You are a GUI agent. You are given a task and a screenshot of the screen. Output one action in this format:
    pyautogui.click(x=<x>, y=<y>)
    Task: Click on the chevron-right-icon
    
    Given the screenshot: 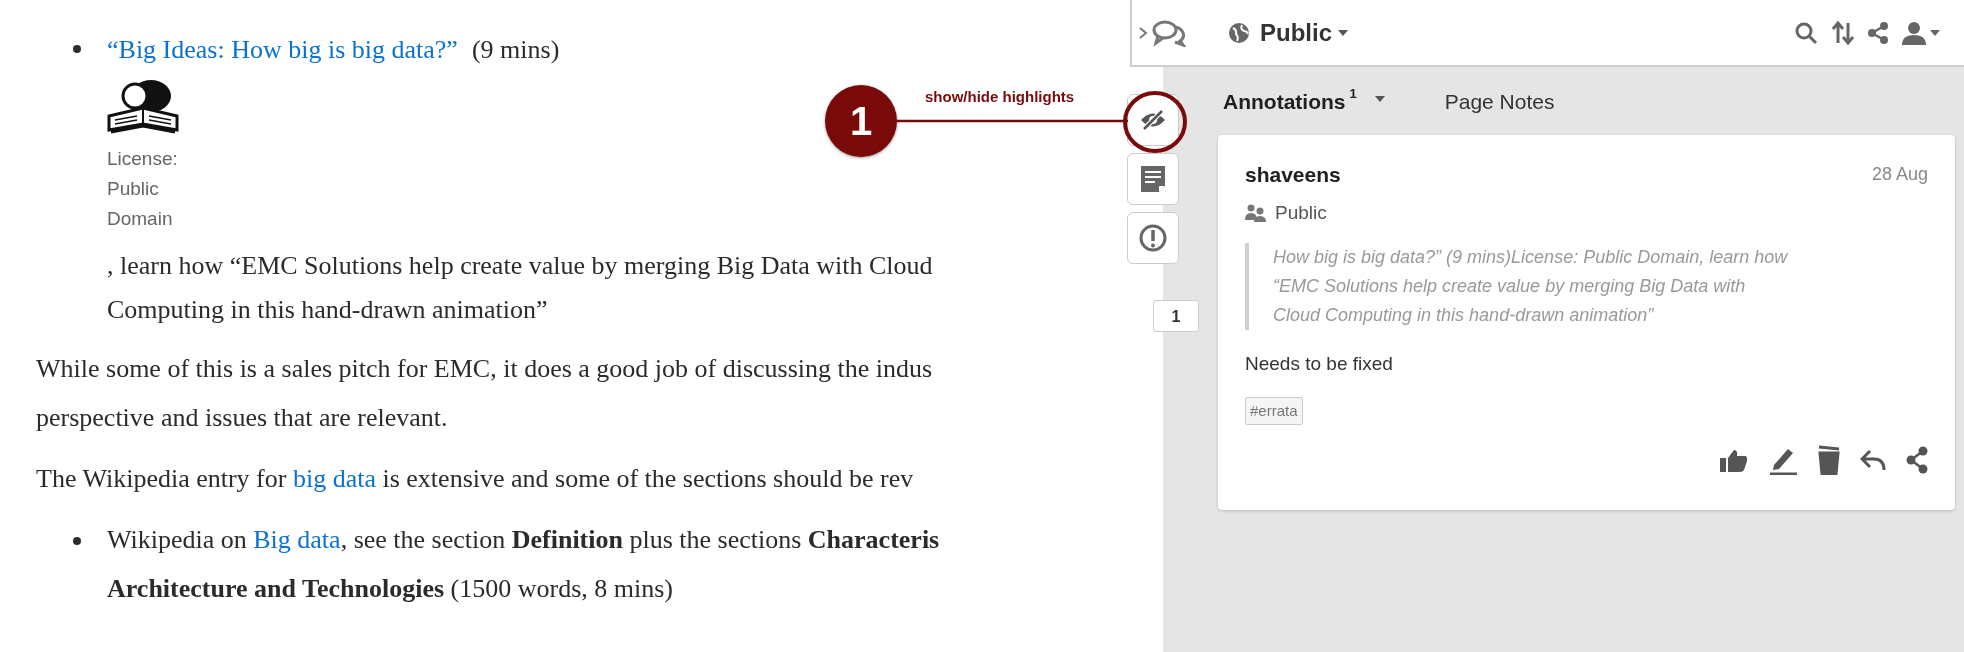 What is the action you would take?
    pyautogui.click(x=1143, y=32)
    